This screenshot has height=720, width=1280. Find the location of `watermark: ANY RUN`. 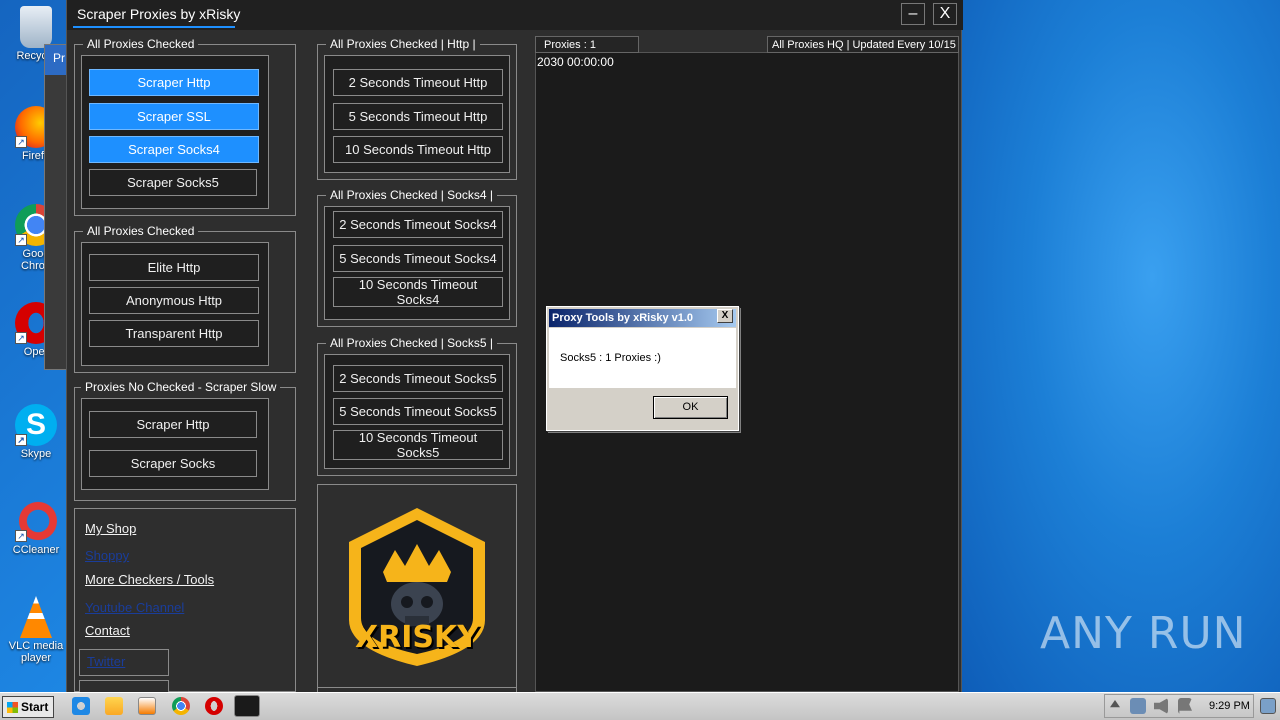

watermark: ANY RUN is located at coordinates (1143, 633).